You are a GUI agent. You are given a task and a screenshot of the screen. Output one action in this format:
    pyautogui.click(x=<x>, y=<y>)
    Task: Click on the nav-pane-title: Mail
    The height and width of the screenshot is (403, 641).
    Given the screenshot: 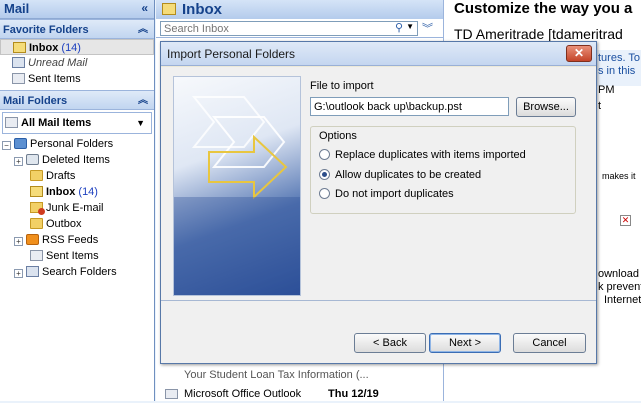 What is the action you would take?
    pyautogui.click(x=17, y=8)
    